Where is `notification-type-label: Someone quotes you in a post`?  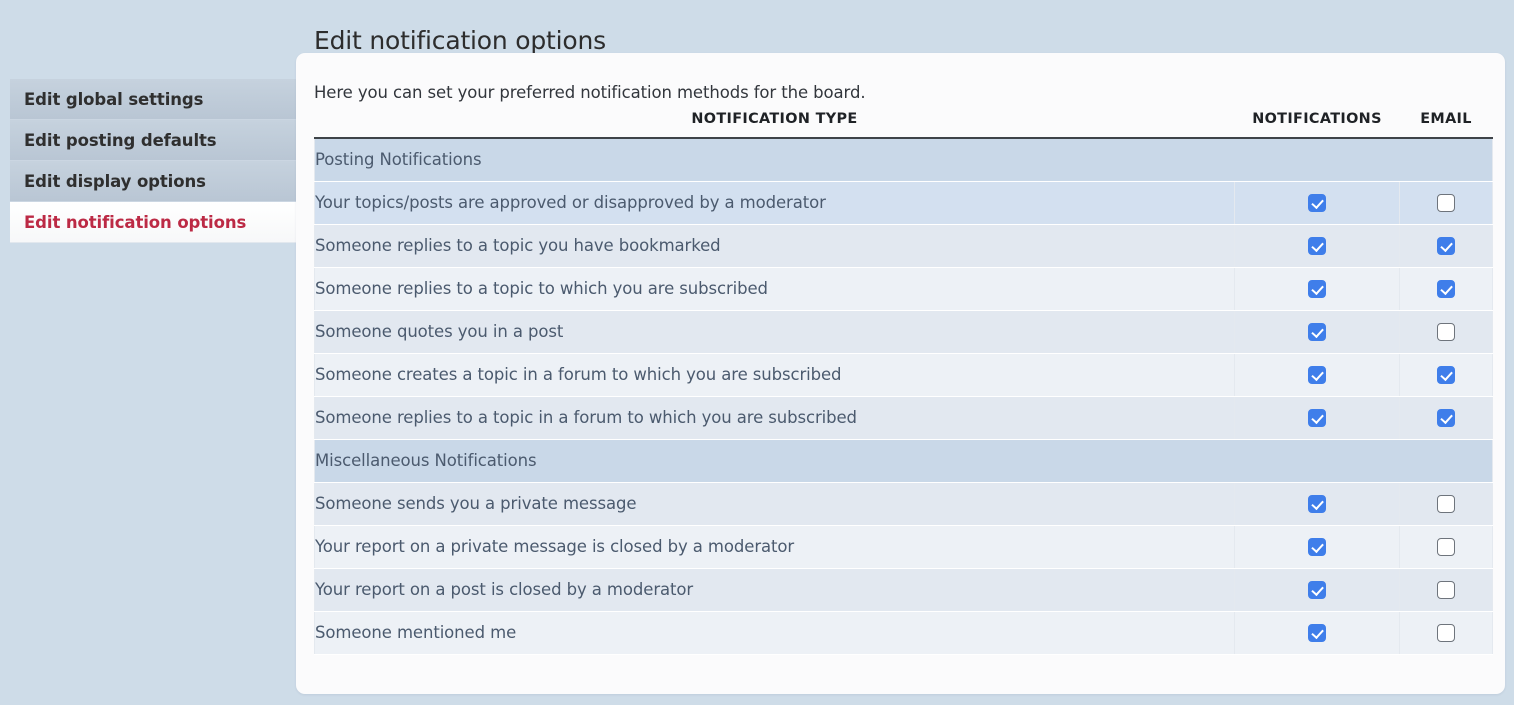 notification-type-label: Someone quotes you in a post is located at coordinates (774, 332).